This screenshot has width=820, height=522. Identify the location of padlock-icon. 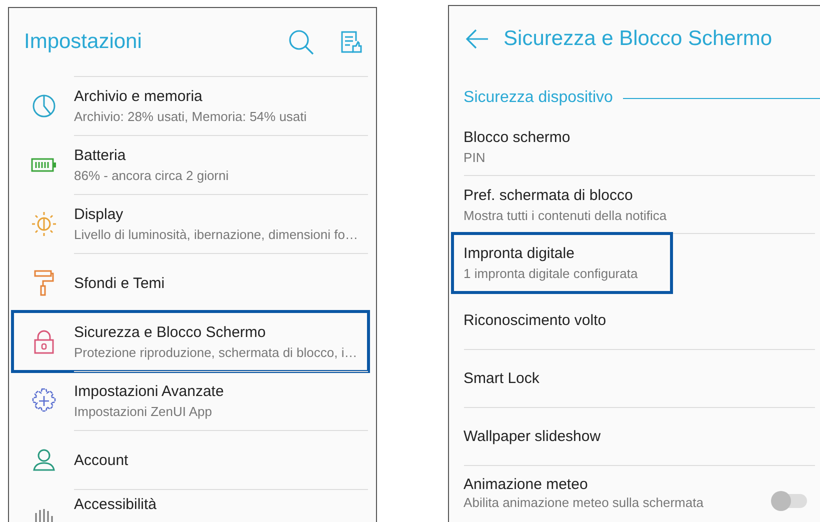
(43, 342).